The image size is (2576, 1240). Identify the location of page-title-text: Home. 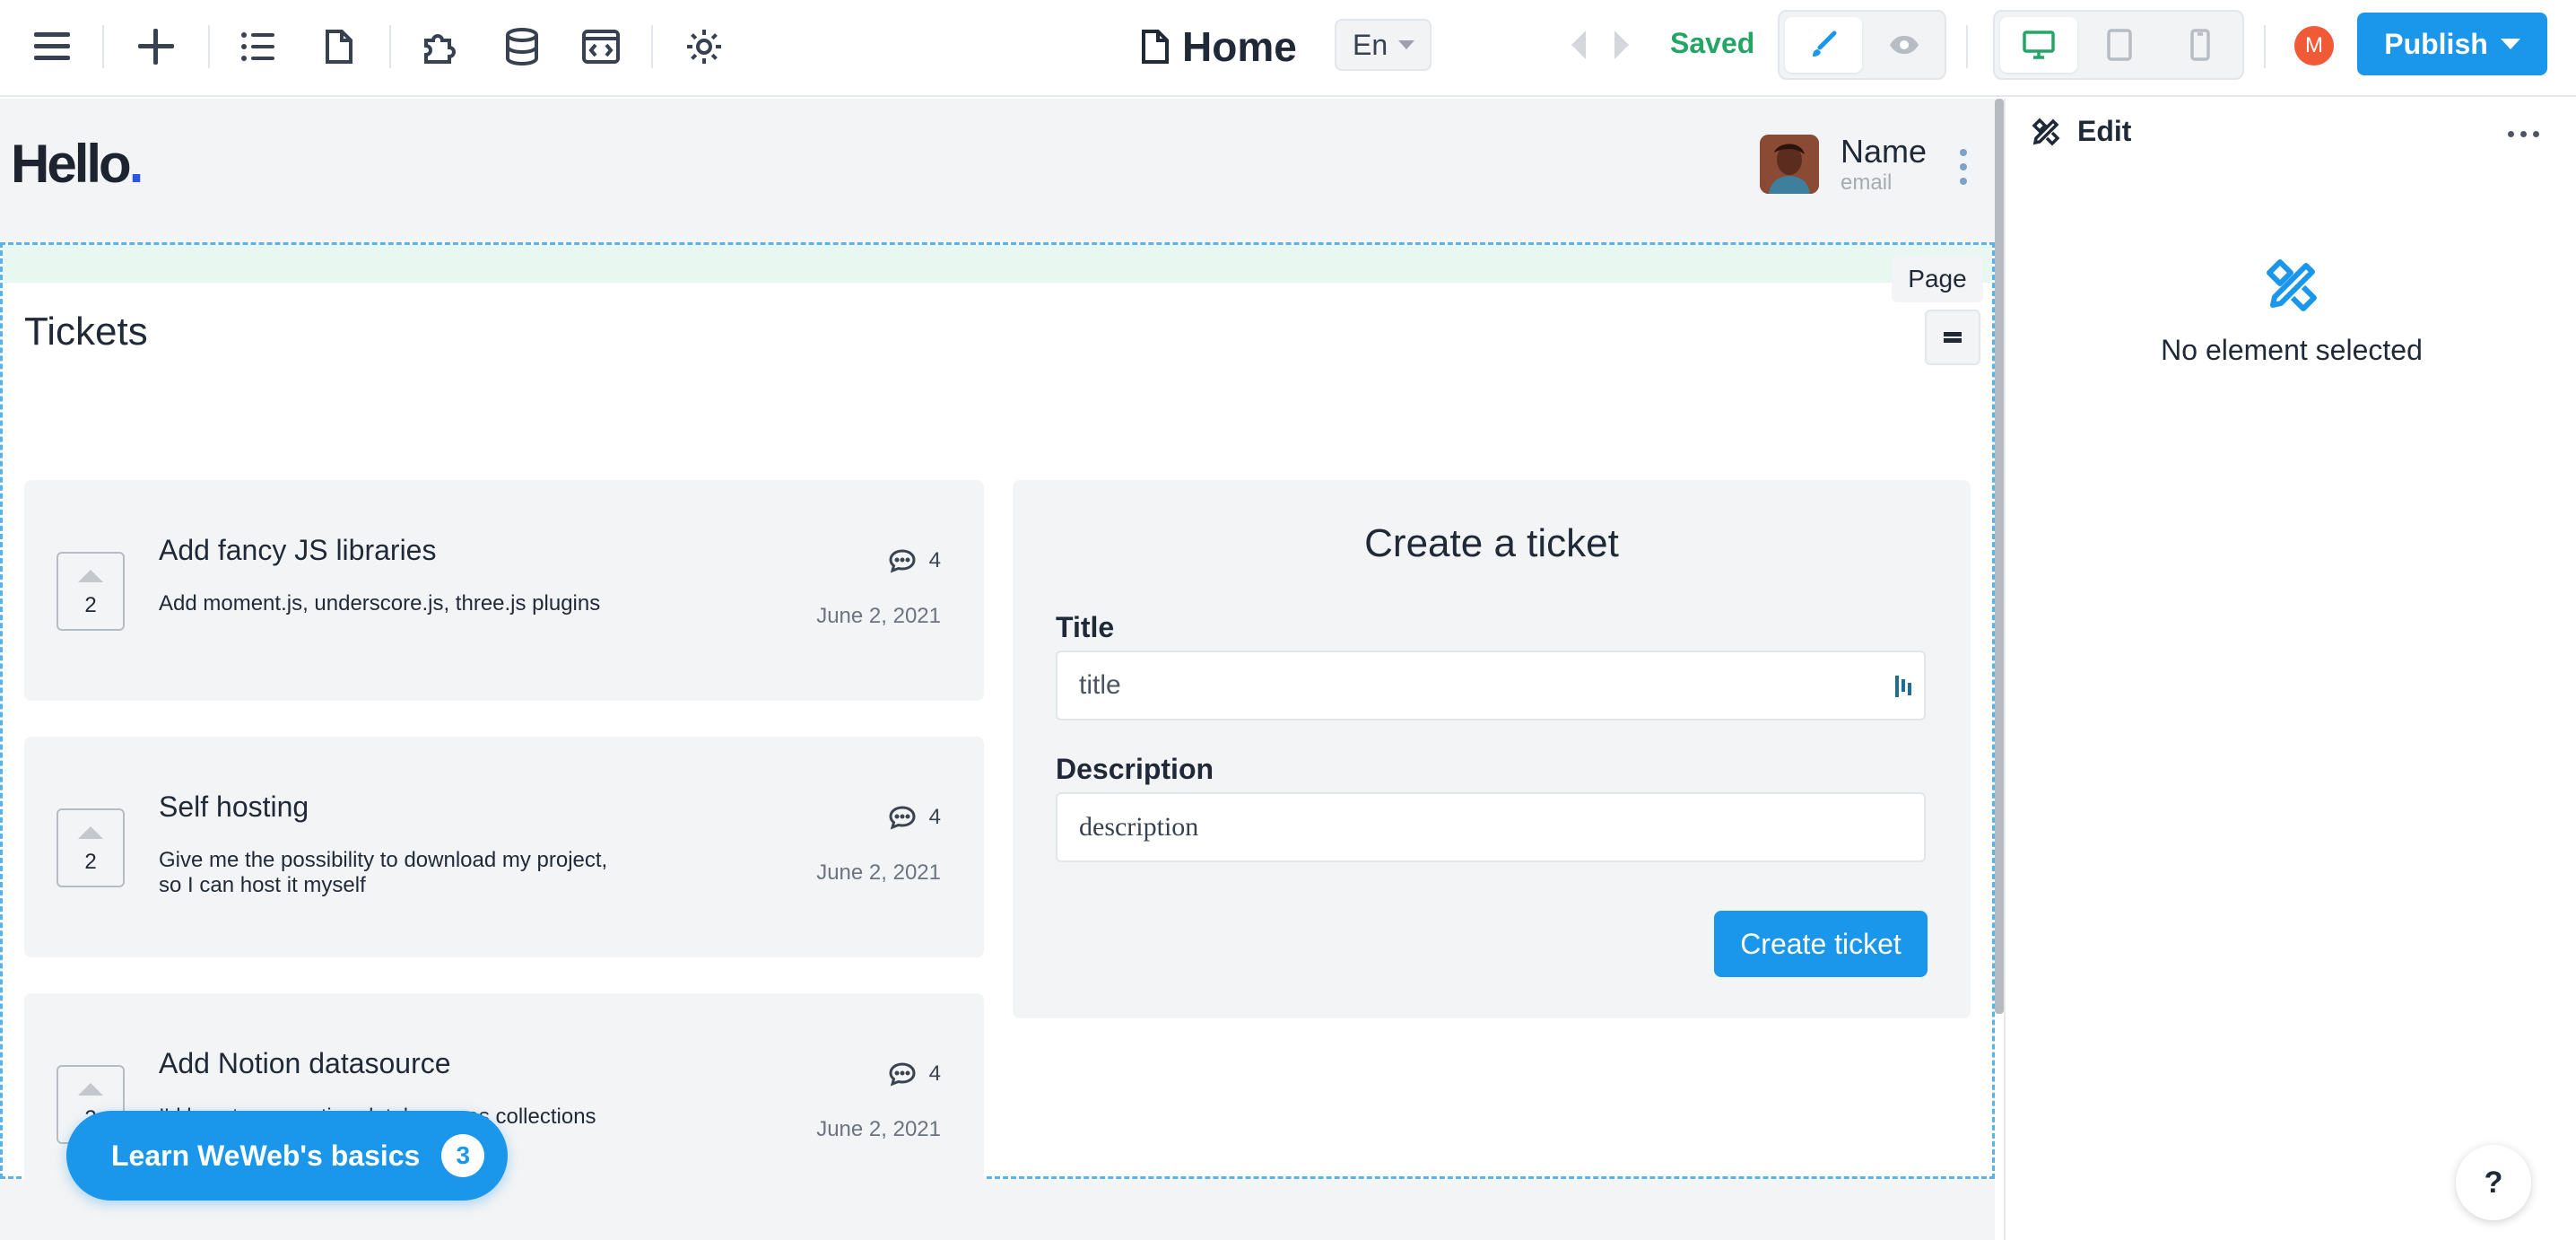
(1239, 46).